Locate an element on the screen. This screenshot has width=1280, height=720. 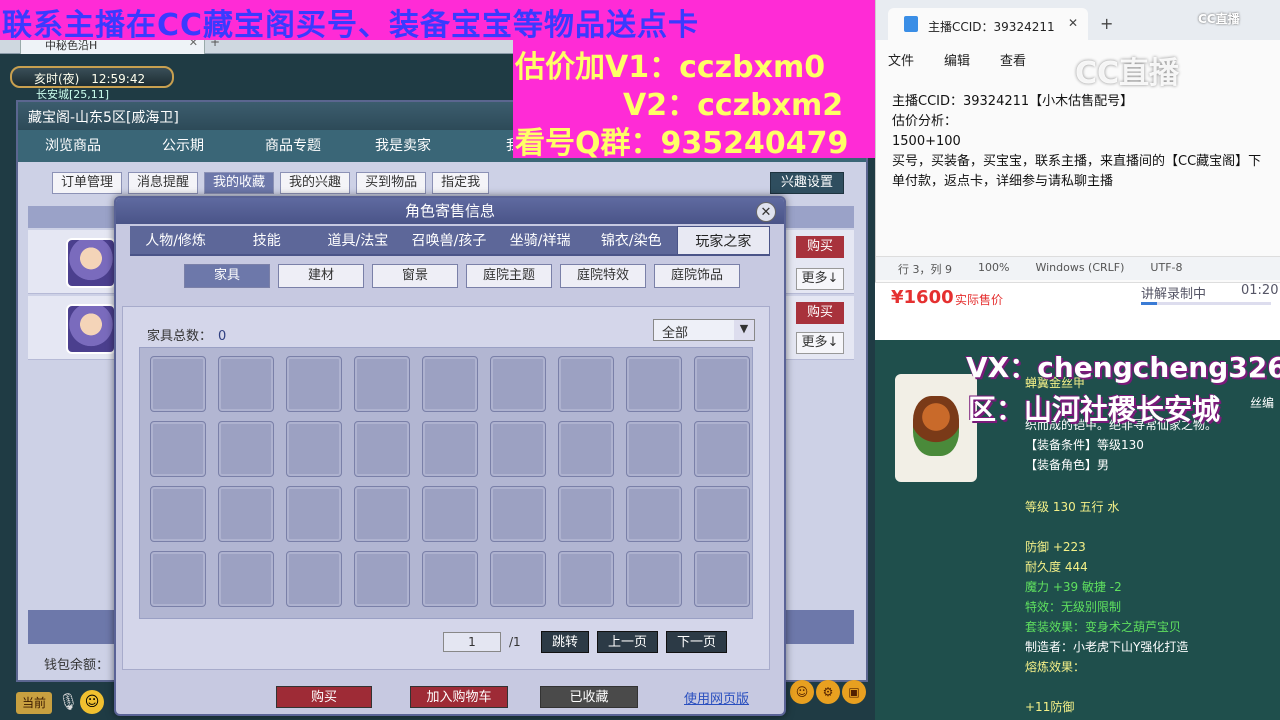
menu-edit: 编辑 is located at coordinates (957, 59).